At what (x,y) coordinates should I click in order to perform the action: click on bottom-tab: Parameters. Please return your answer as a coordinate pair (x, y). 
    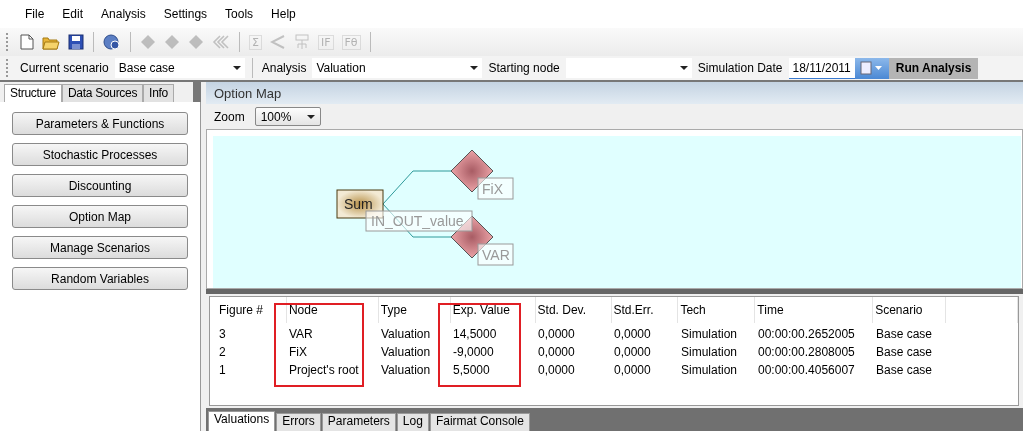
    Looking at the image, I should click on (358, 422).